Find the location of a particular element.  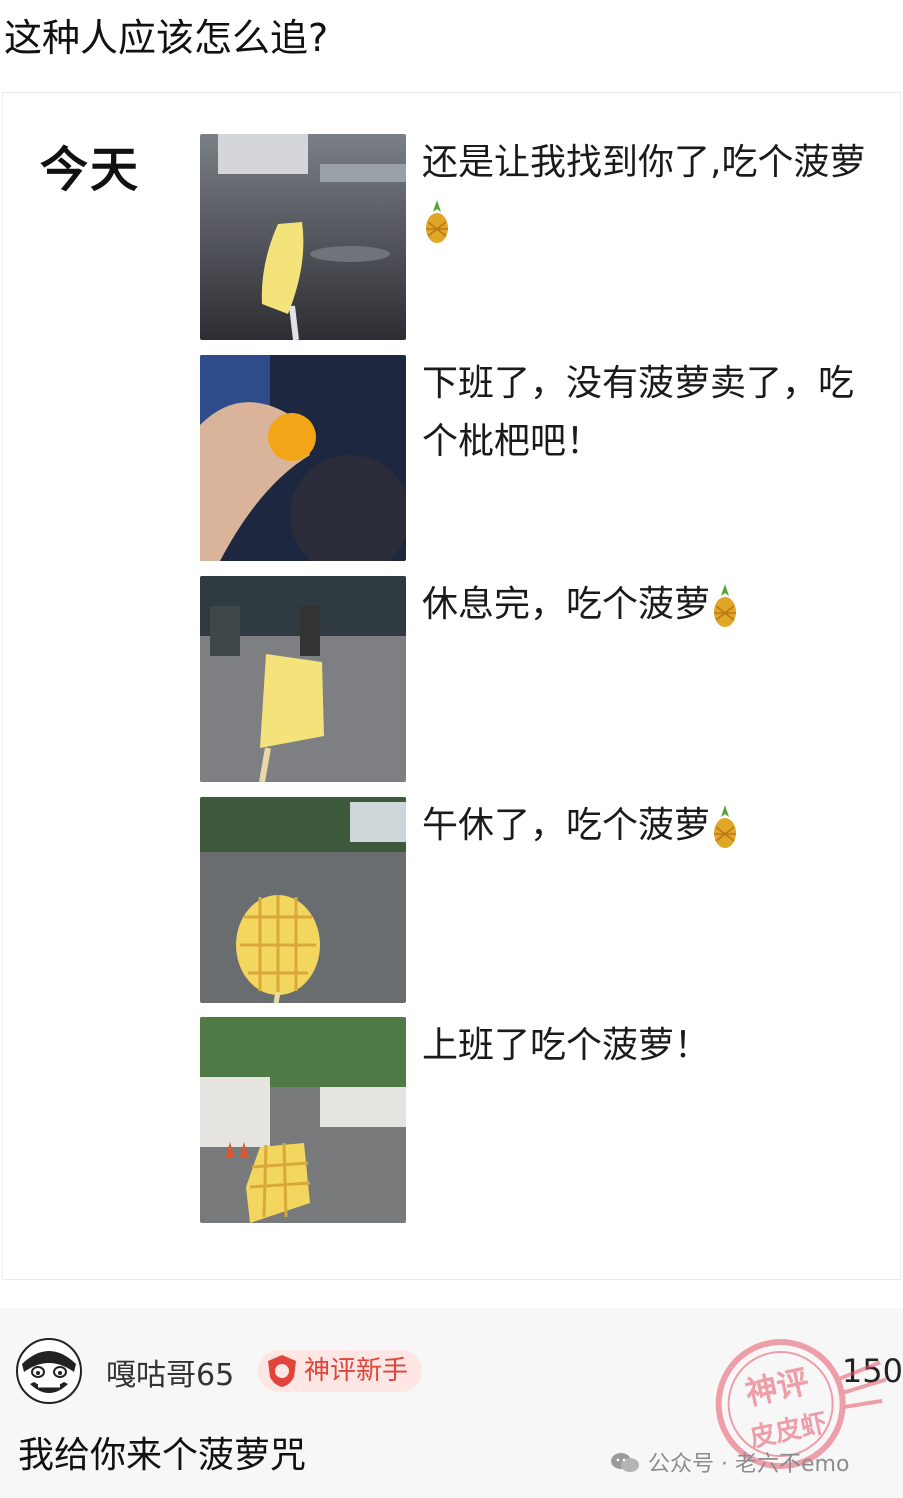

photo-pineapple-rain is located at coordinates (303, 237).